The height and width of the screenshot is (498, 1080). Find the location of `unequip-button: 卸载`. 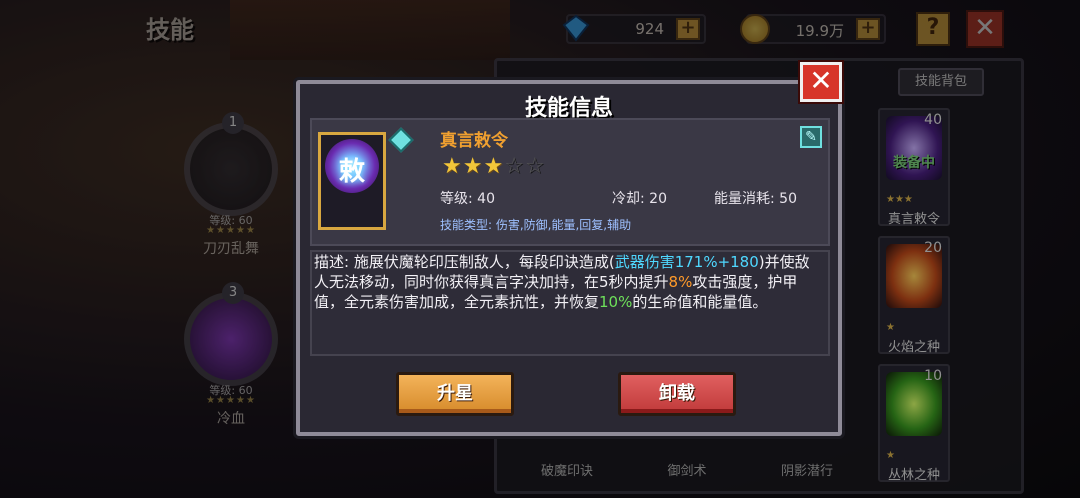

unequip-button: 卸载 is located at coordinates (677, 394).